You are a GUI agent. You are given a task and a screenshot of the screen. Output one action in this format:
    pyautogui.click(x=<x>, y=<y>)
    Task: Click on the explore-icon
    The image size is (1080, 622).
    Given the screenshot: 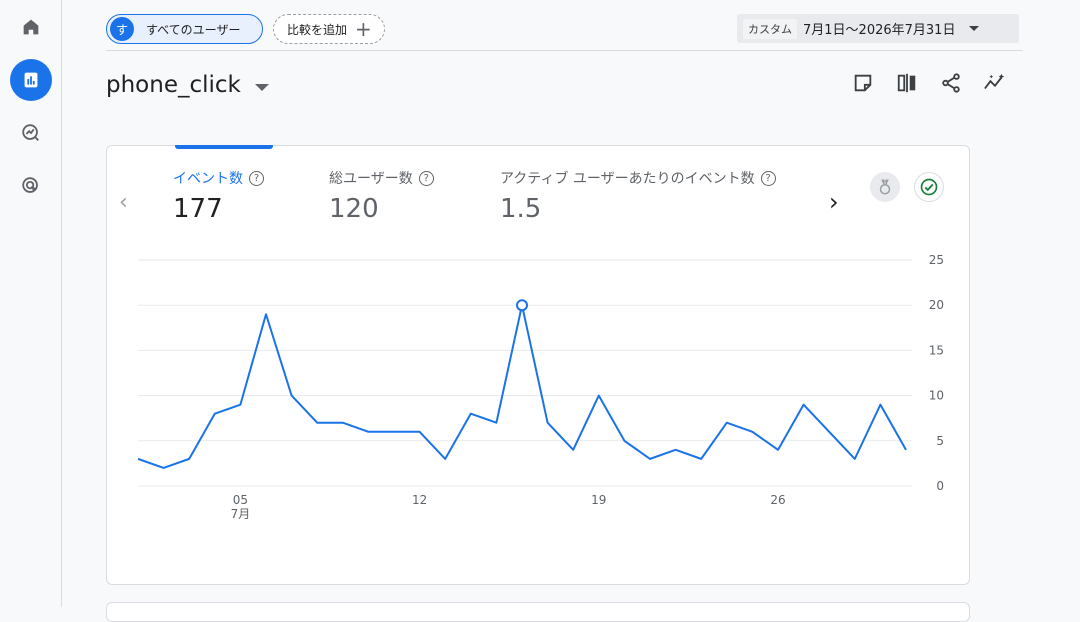 What is the action you would take?
    pyautogui.click(x=30, y=132)
    